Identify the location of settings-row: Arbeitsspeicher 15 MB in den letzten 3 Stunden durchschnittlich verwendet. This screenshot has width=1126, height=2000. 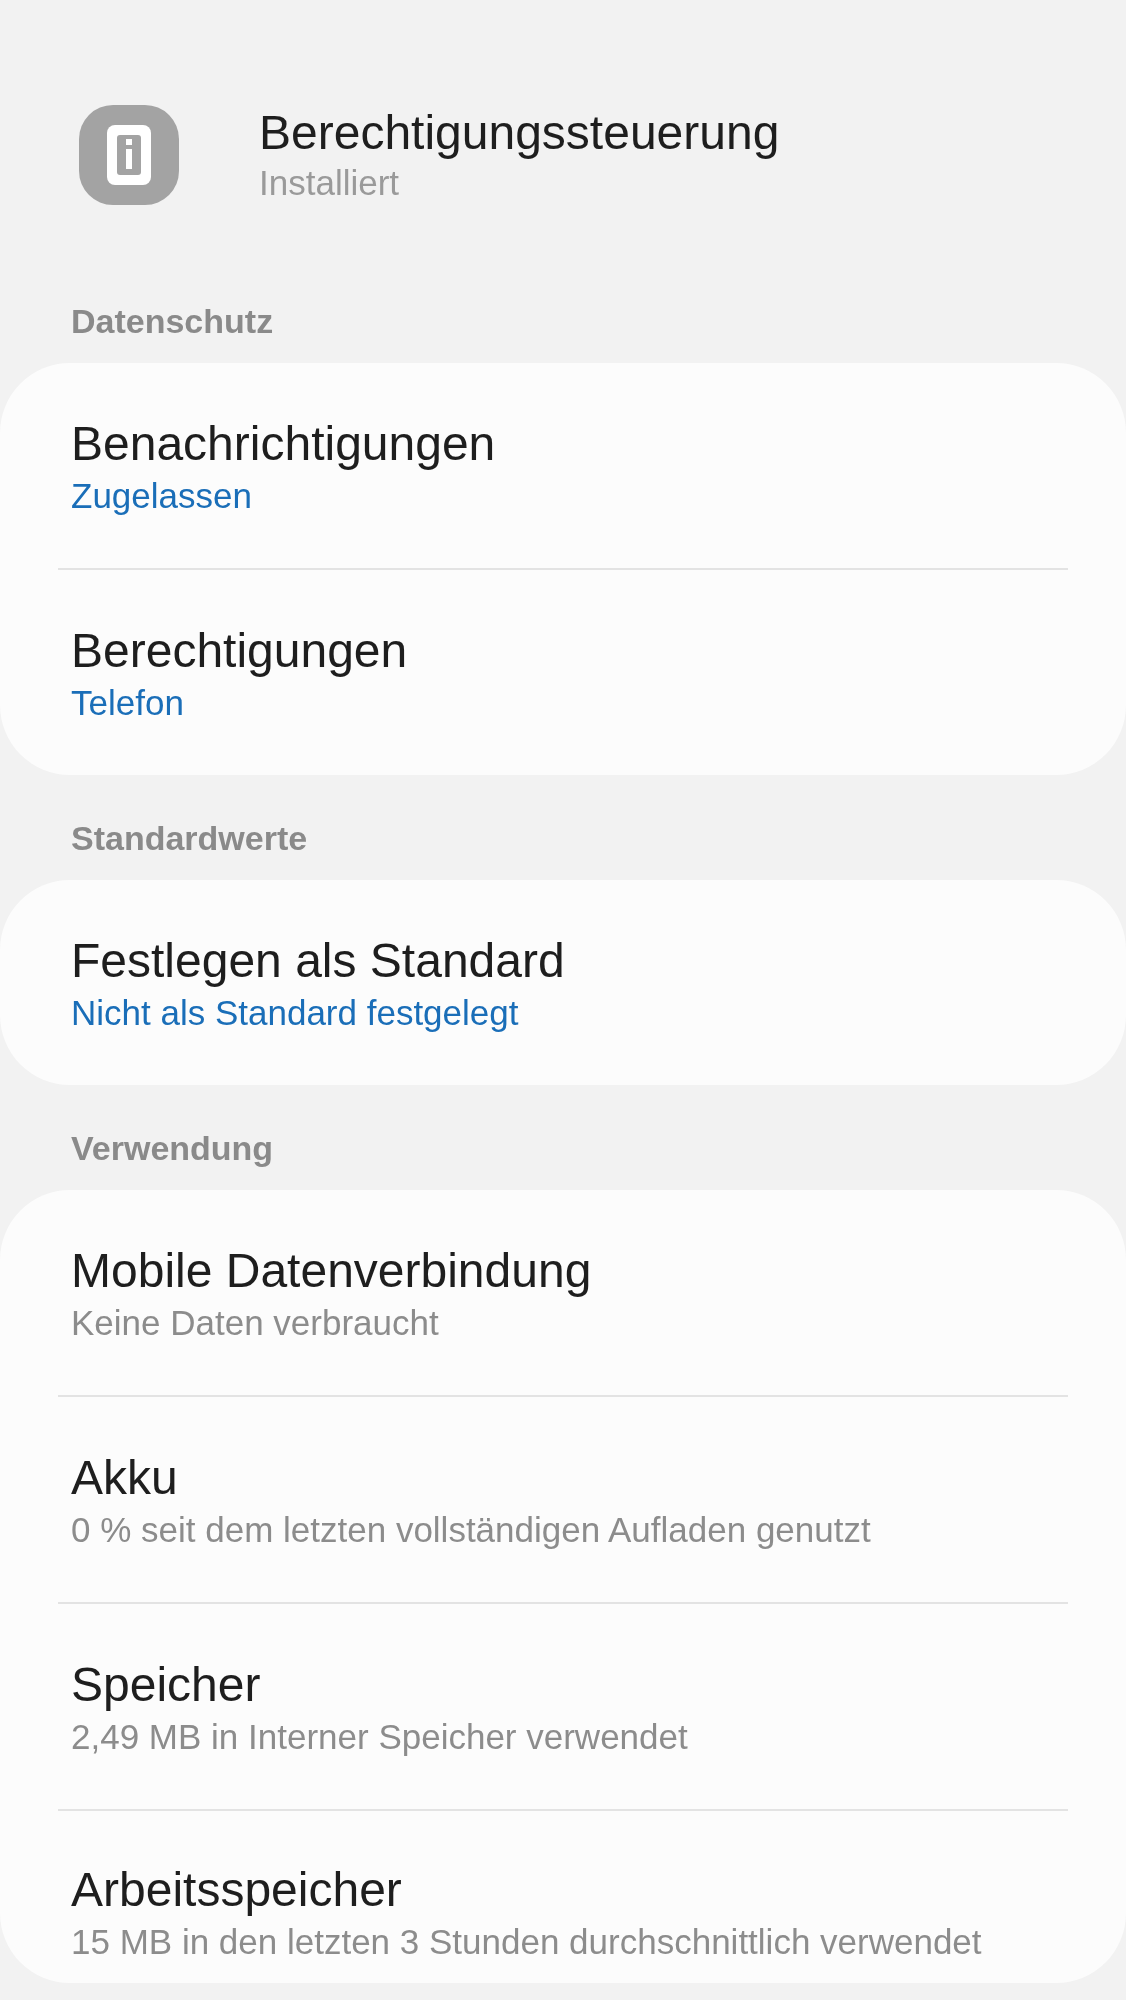
(563, 1897).